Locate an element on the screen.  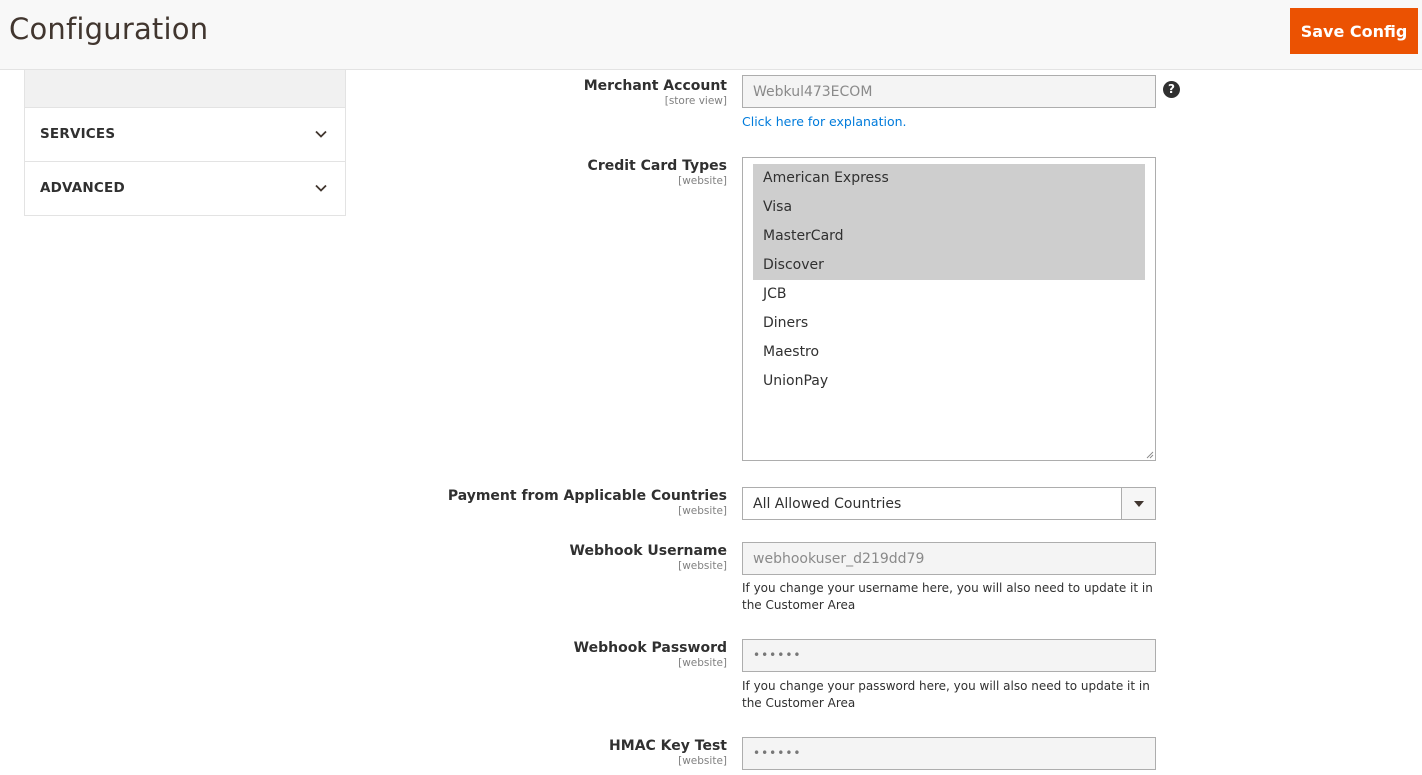
sidebar-item-label: SERVICES is located at coordinates (78, 134).